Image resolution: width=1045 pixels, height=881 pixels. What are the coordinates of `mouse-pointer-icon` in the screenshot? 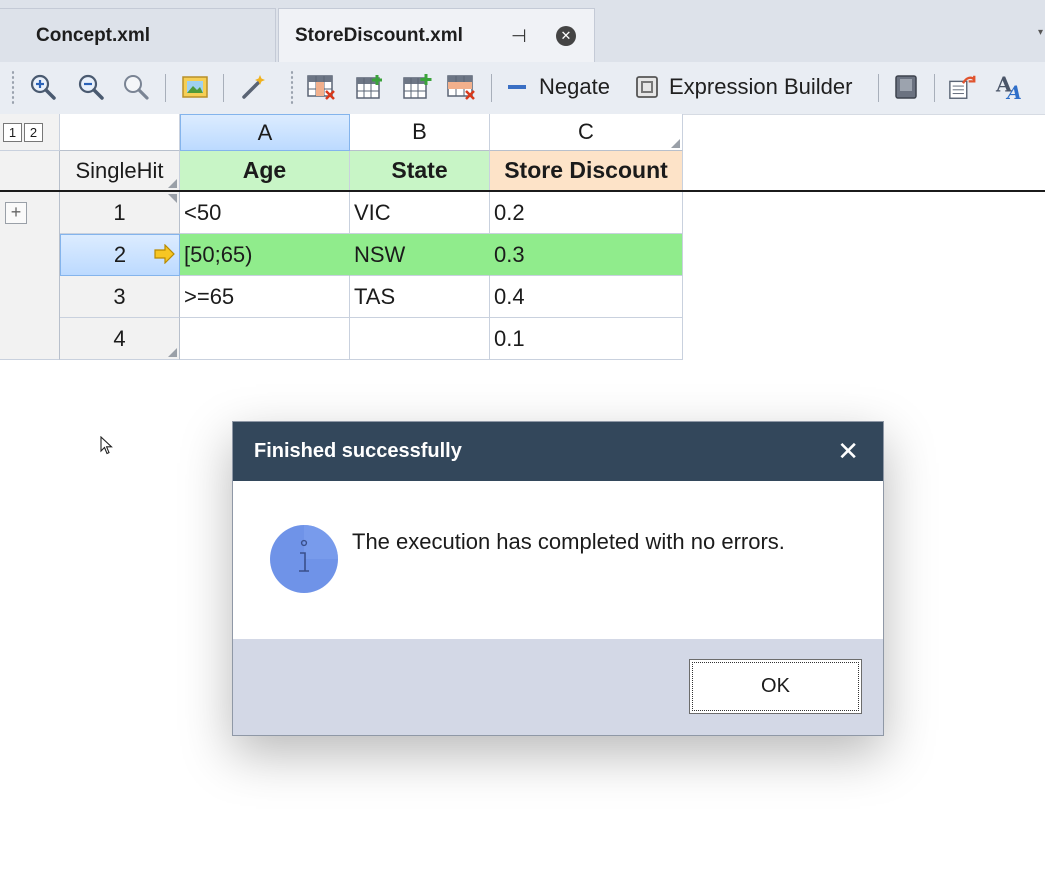 It's located at (107, 448).